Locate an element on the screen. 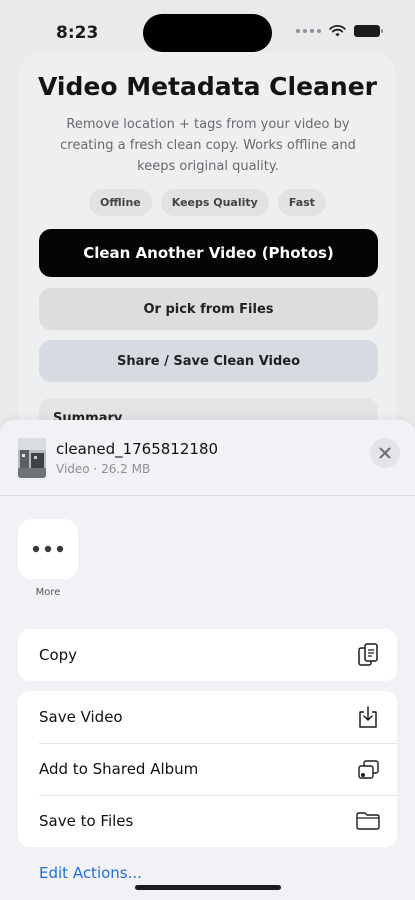  clean-another-video-button: Clean Another Video (Photos) is located at coordinates (208, 253).